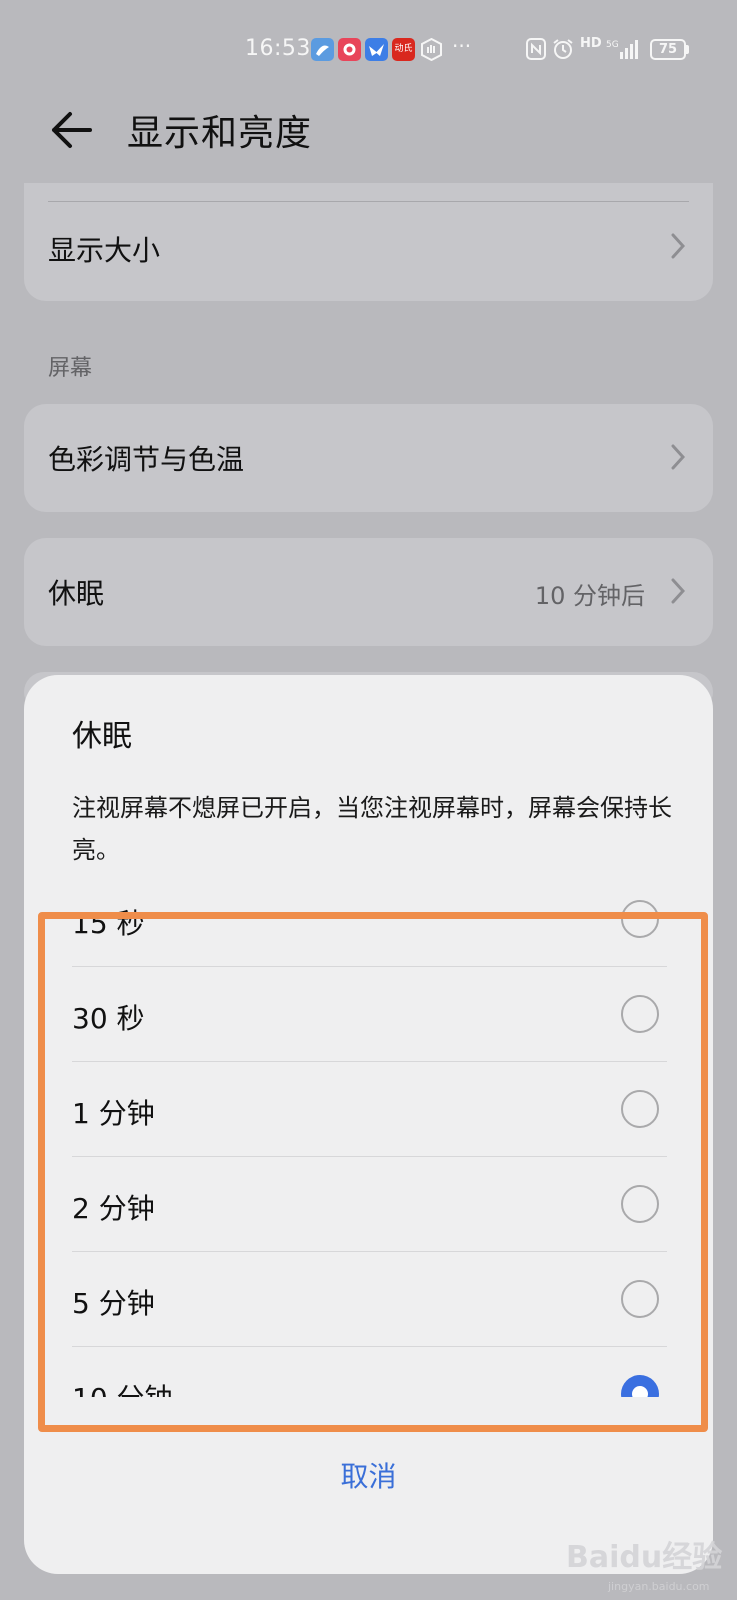 This screenshot has width=737, height=1600. Describe the element at coordinates (431, 49) in the screenshot. I see `hand-icon` at that location.